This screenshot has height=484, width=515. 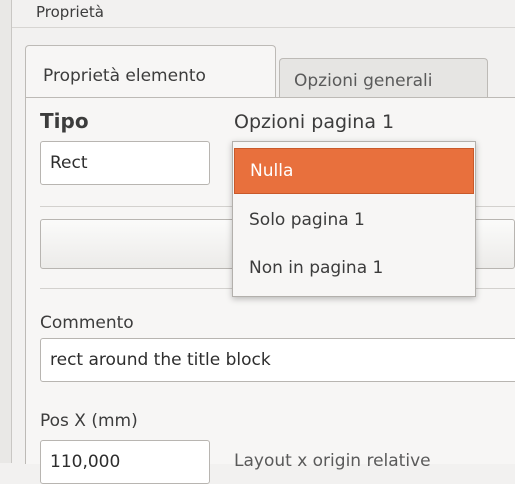 What do you see at coordinates (316, 268) in the screenshot?
I see `option-non-in-pagina-1-label: Non in pagina 1` at bounding box center [316, 268].